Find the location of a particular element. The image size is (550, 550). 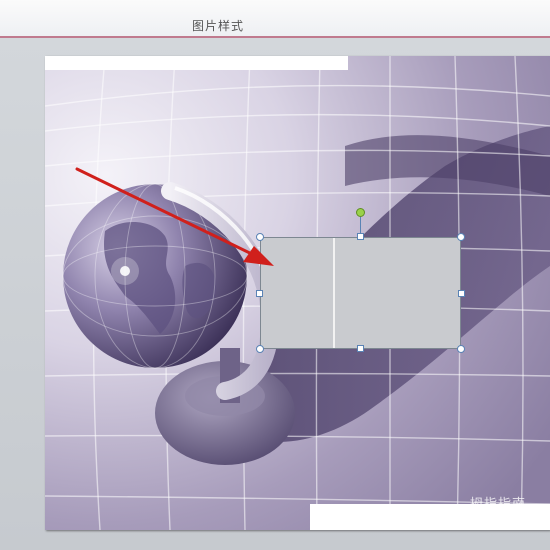

watermark-text: 拇指指南 is located at coordinates (497, 504).